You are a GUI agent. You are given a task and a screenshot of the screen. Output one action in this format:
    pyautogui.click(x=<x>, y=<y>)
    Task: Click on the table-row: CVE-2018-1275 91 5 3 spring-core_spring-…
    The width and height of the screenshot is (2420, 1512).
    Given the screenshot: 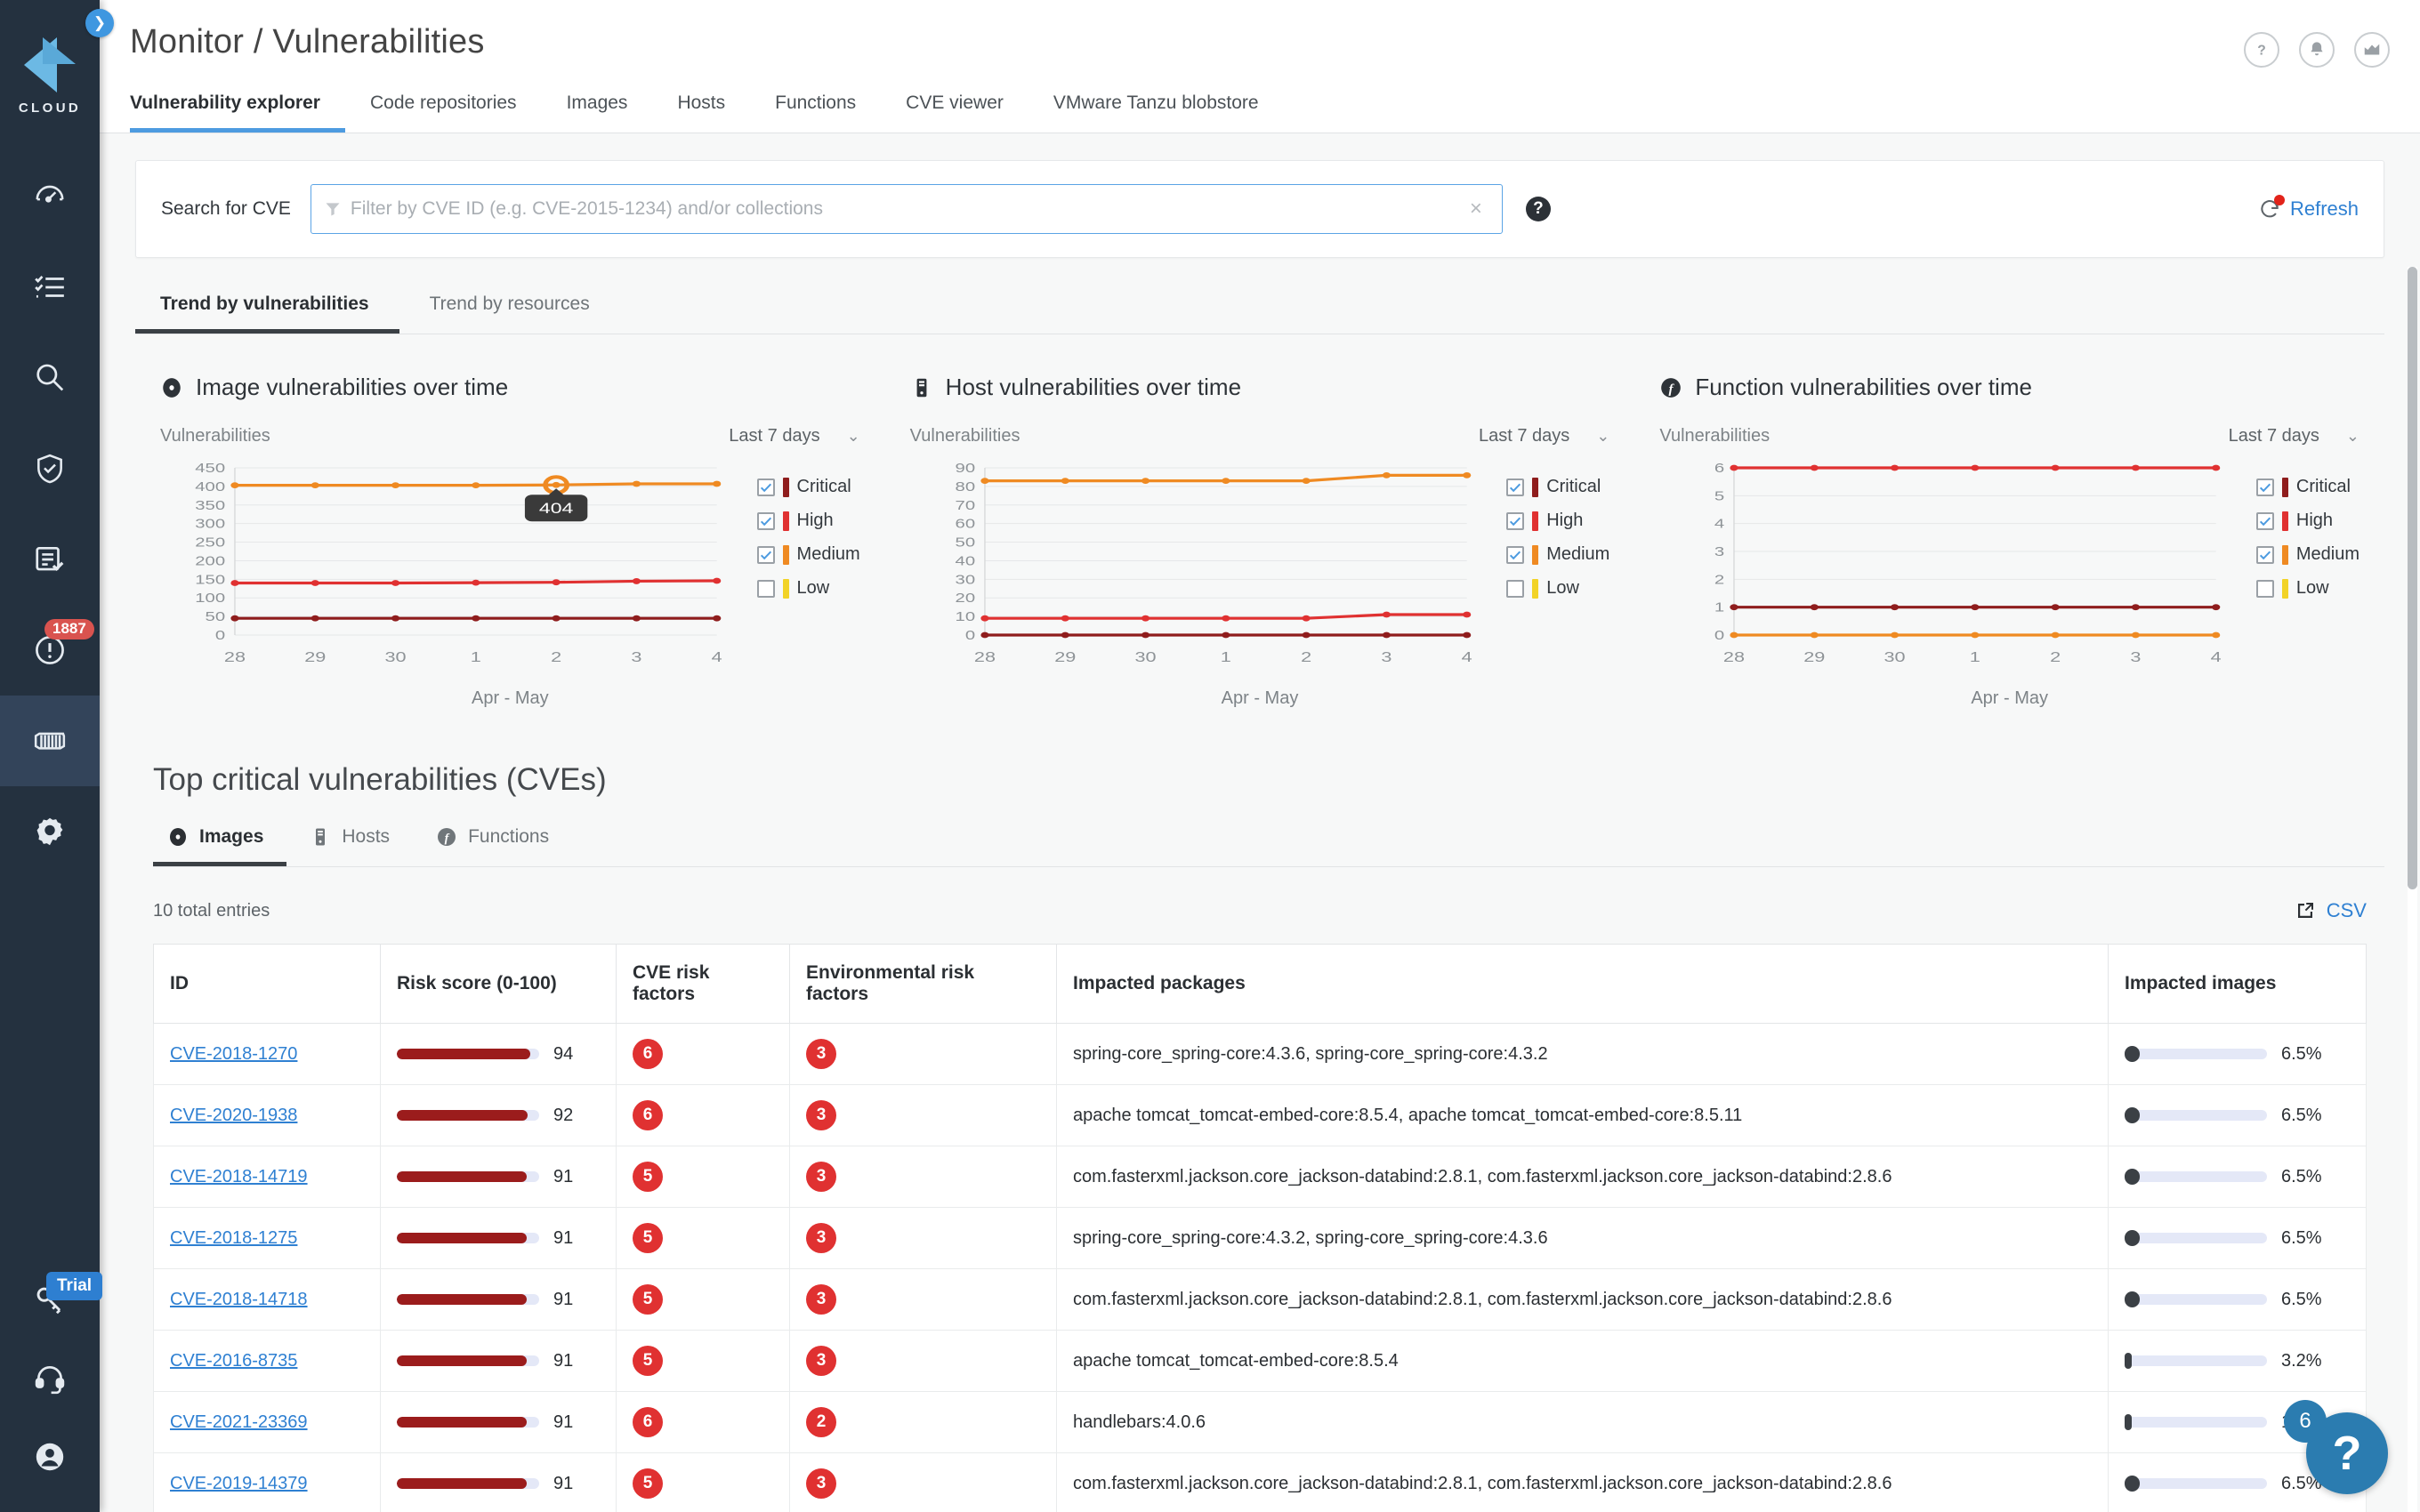 What is the action you would take?
    pyautogui.click(x=1260, y=1238)
    